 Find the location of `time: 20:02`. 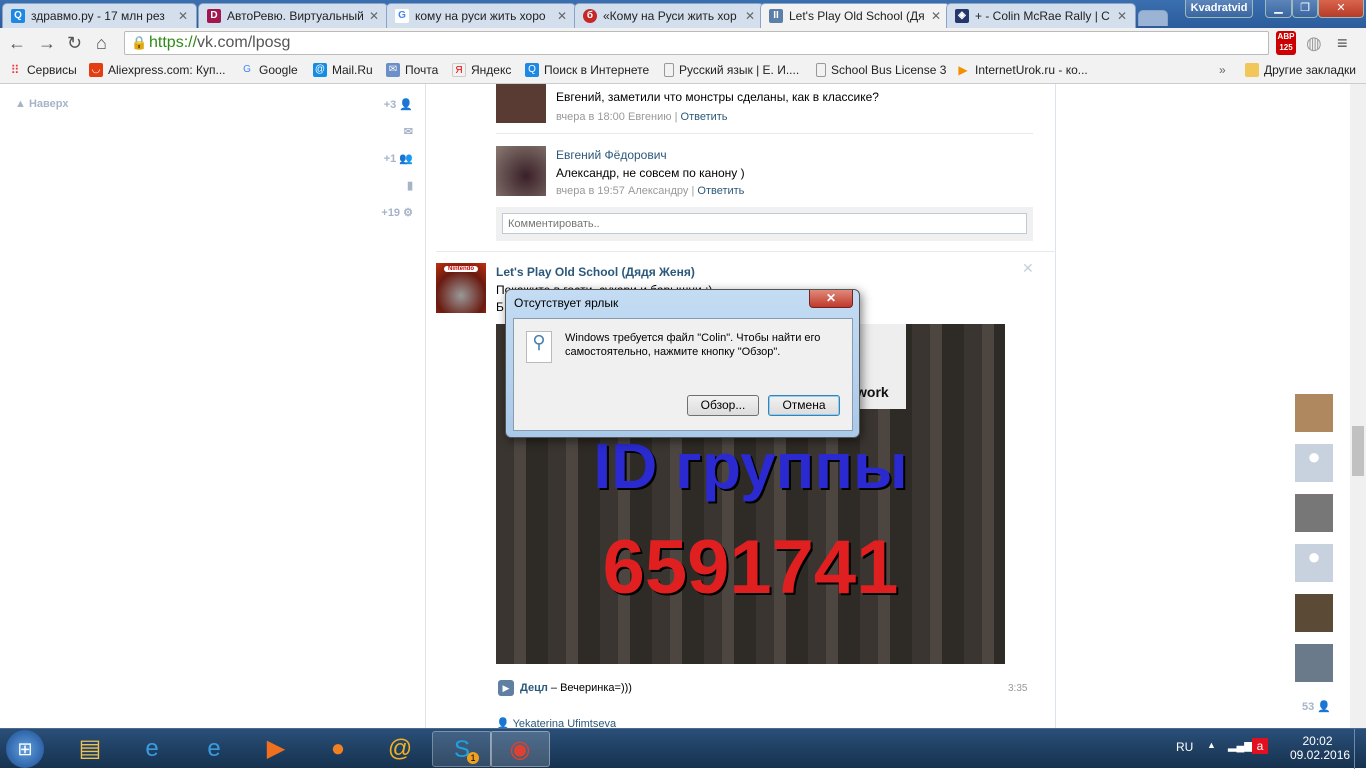

time: 20:02 is located at coordinates (1317, 741).